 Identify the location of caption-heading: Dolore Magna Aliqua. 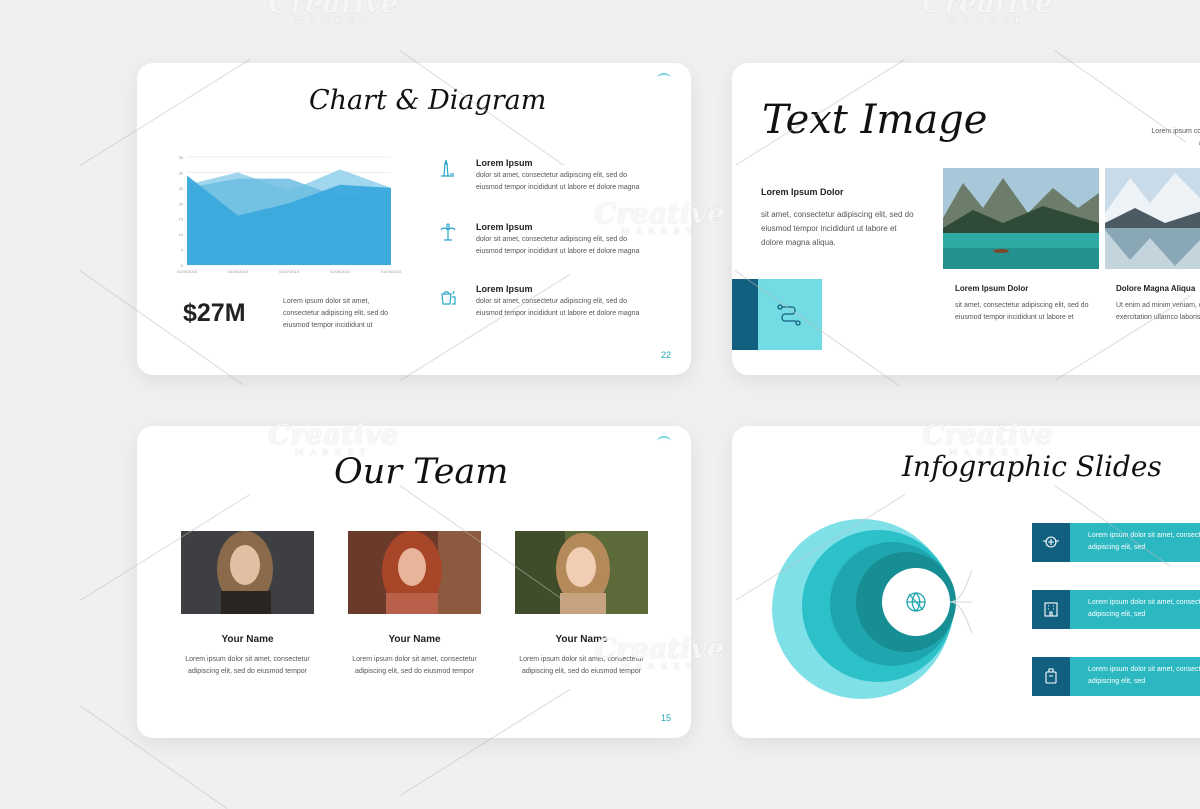
(1156, 288).